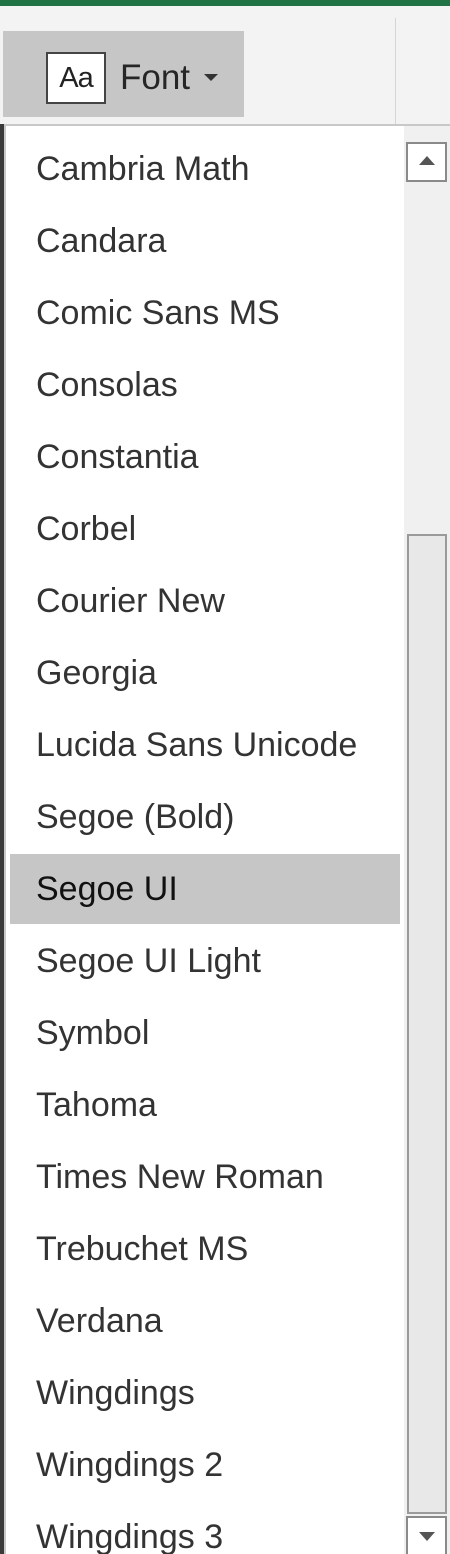 This screenshot has height=1554, width=450. What do you see at coordinates (427, 1024) in the screenshot?
I see `scrollbar-thumb` at bounding box center [427, 1024].